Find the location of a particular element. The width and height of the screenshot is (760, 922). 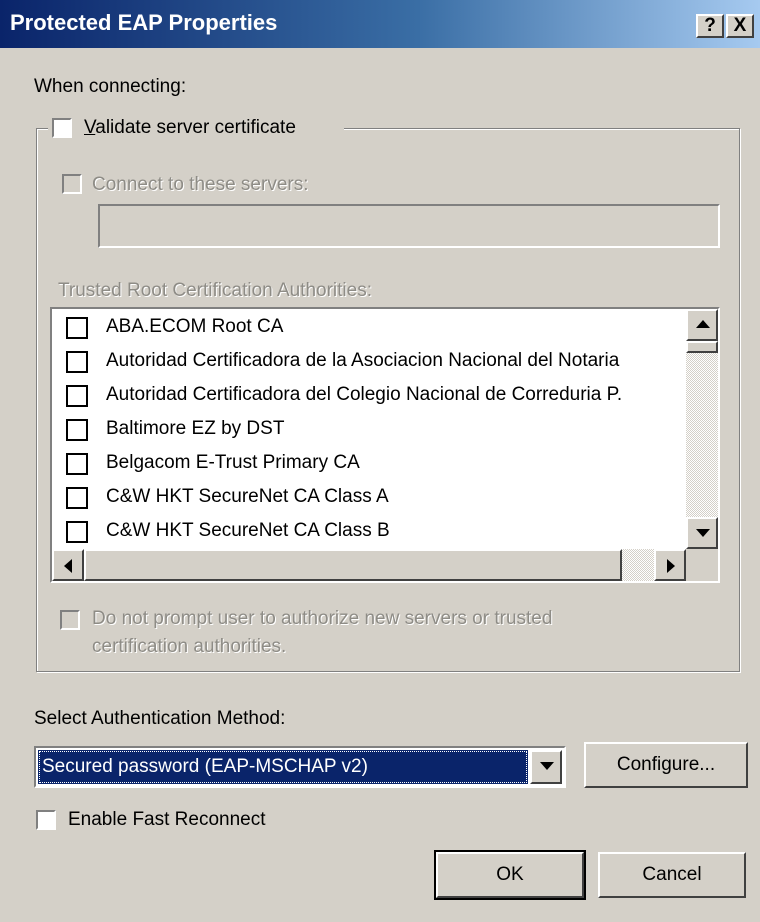

ca-name: Belgacom E-Trust Primary CA is located at coordinates (233, 462).